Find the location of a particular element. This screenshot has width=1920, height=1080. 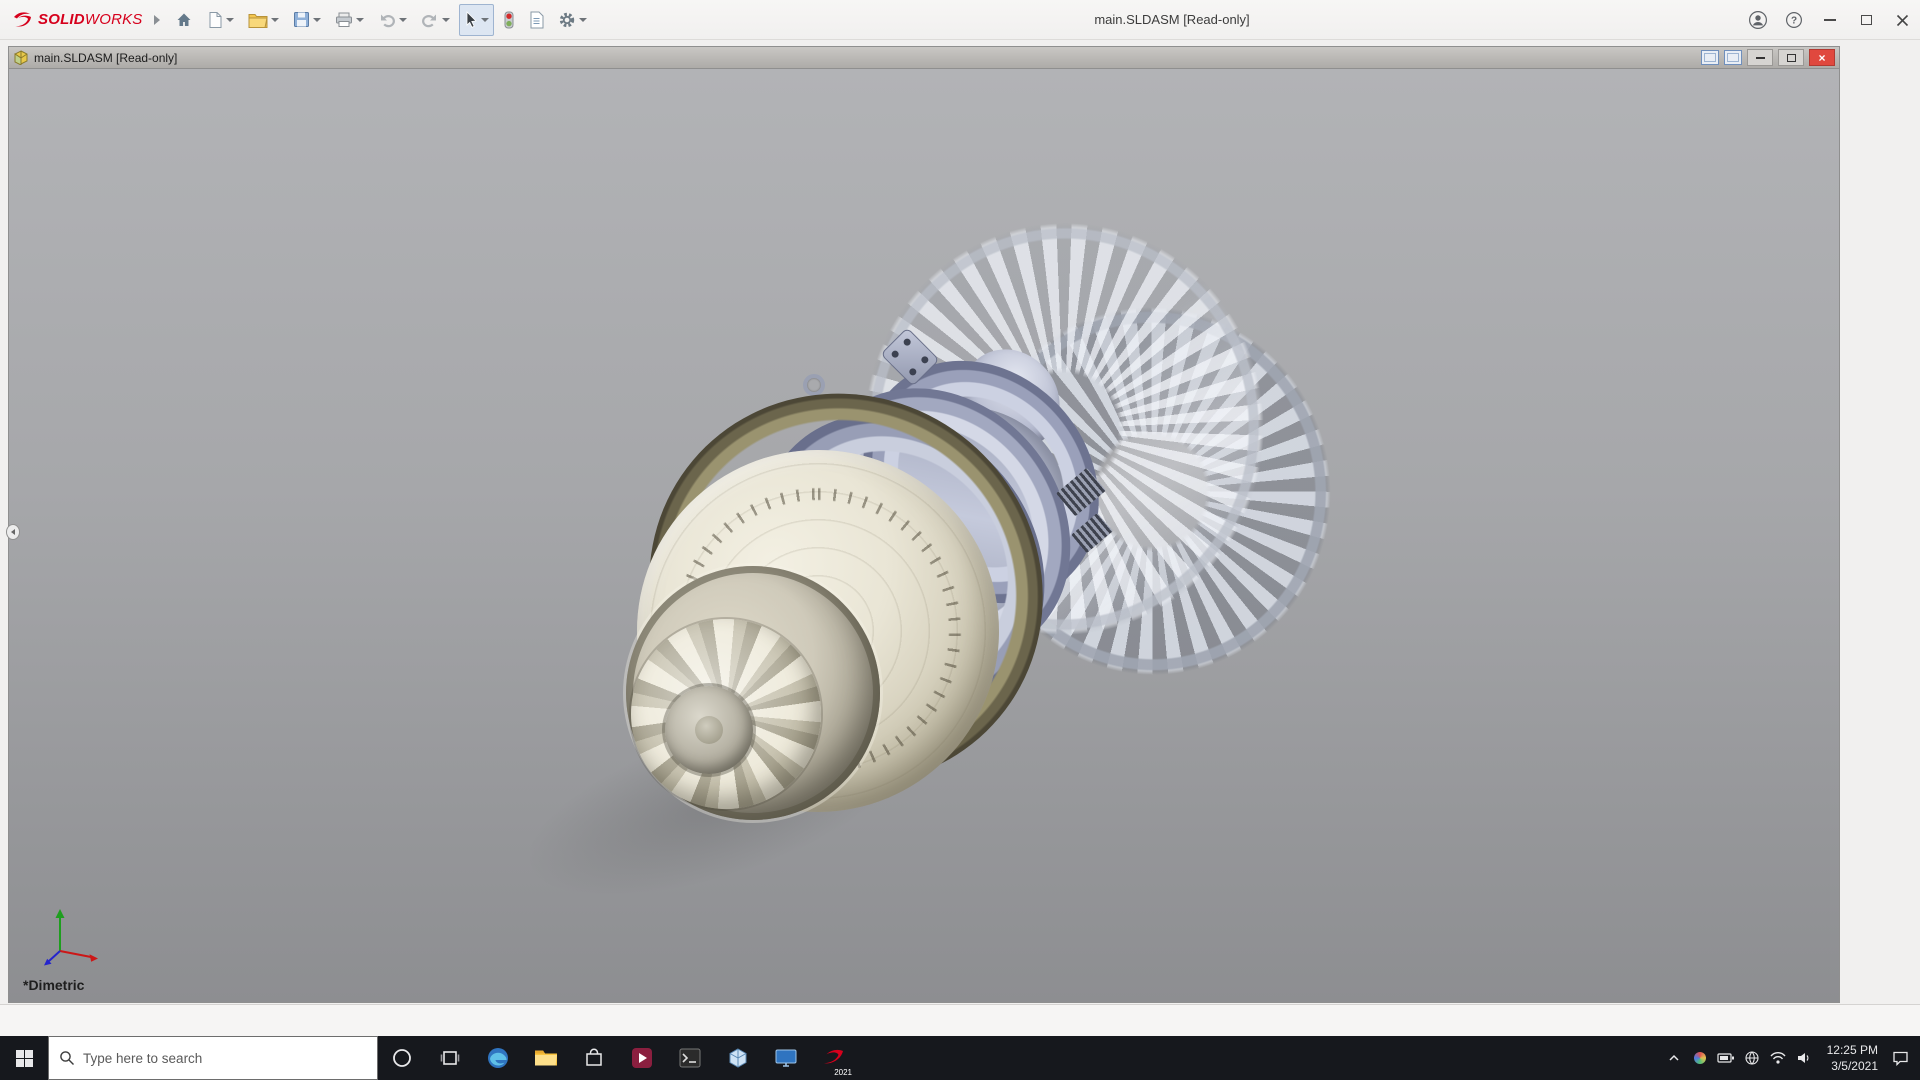

minimize-icon is located at coordinates (1830, 20).